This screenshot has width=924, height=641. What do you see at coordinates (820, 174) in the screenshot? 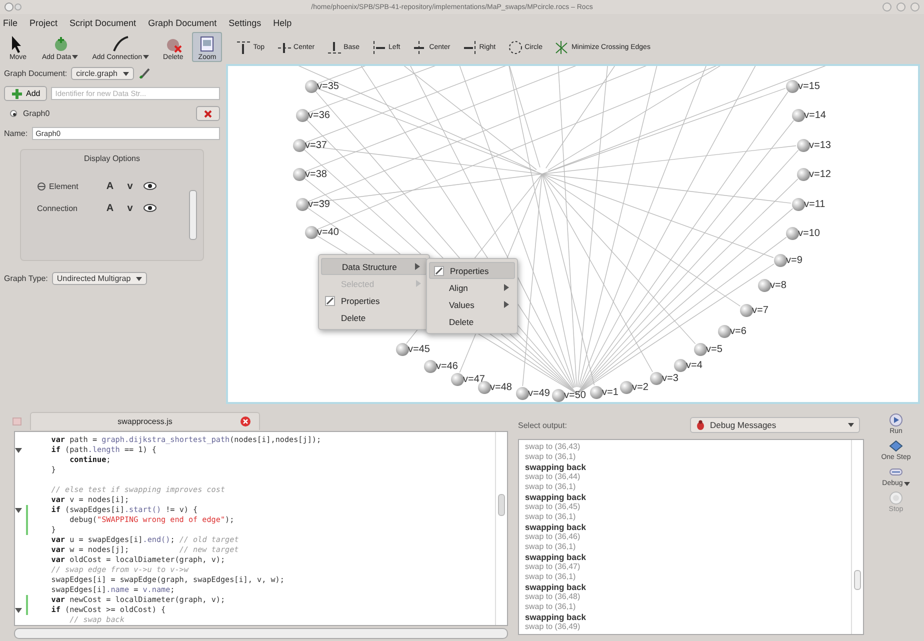
I see `node-label: v=12` at bounding box center [820, 174].